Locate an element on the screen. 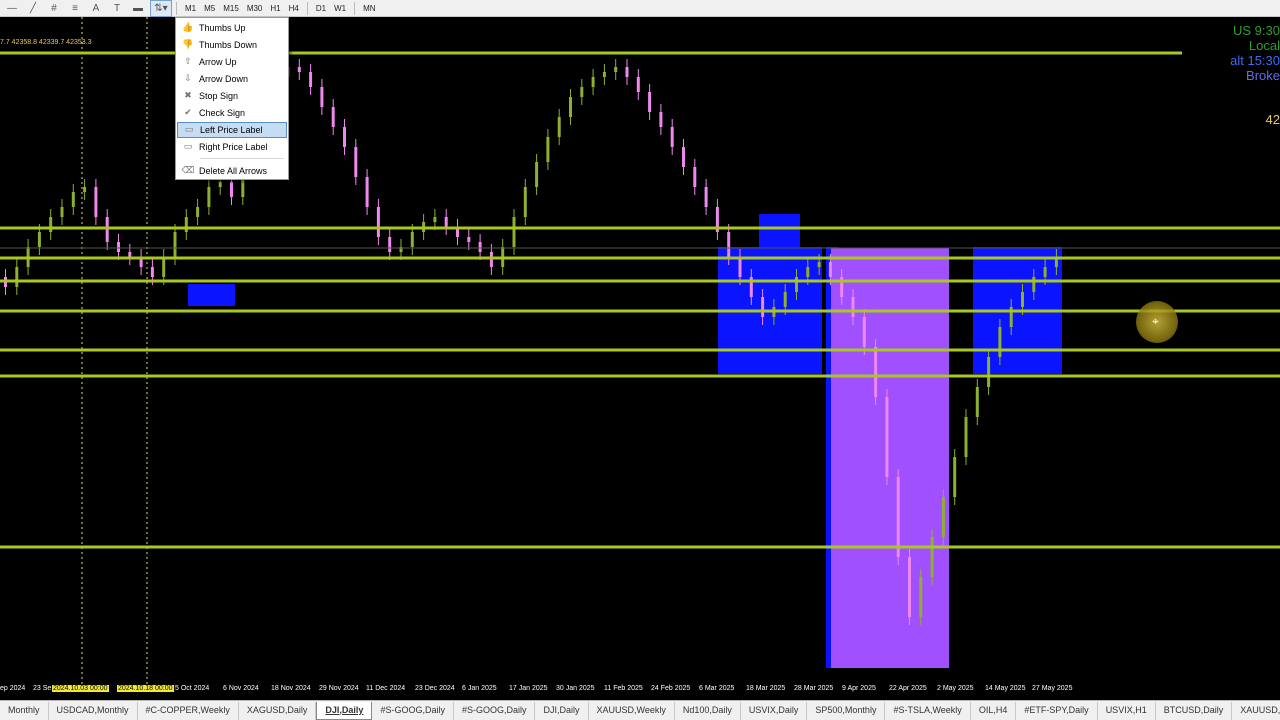 This screenshot has width=1280, height=720. timeframe-m1: M1 is located at coordinates (190, 8).